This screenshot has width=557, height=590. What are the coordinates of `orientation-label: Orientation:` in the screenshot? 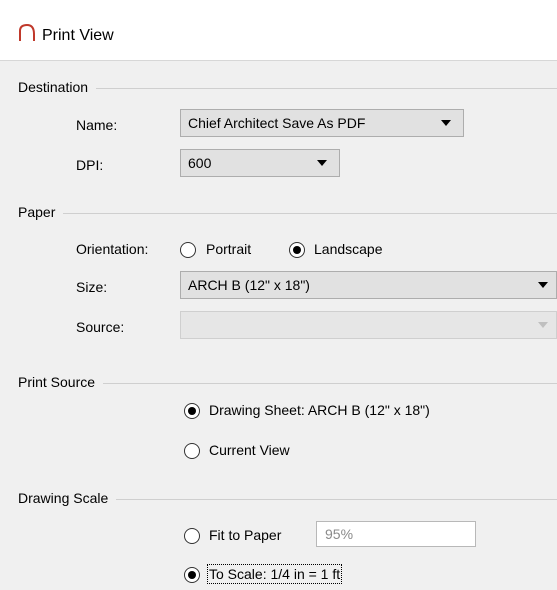 It's located at (112, 249).